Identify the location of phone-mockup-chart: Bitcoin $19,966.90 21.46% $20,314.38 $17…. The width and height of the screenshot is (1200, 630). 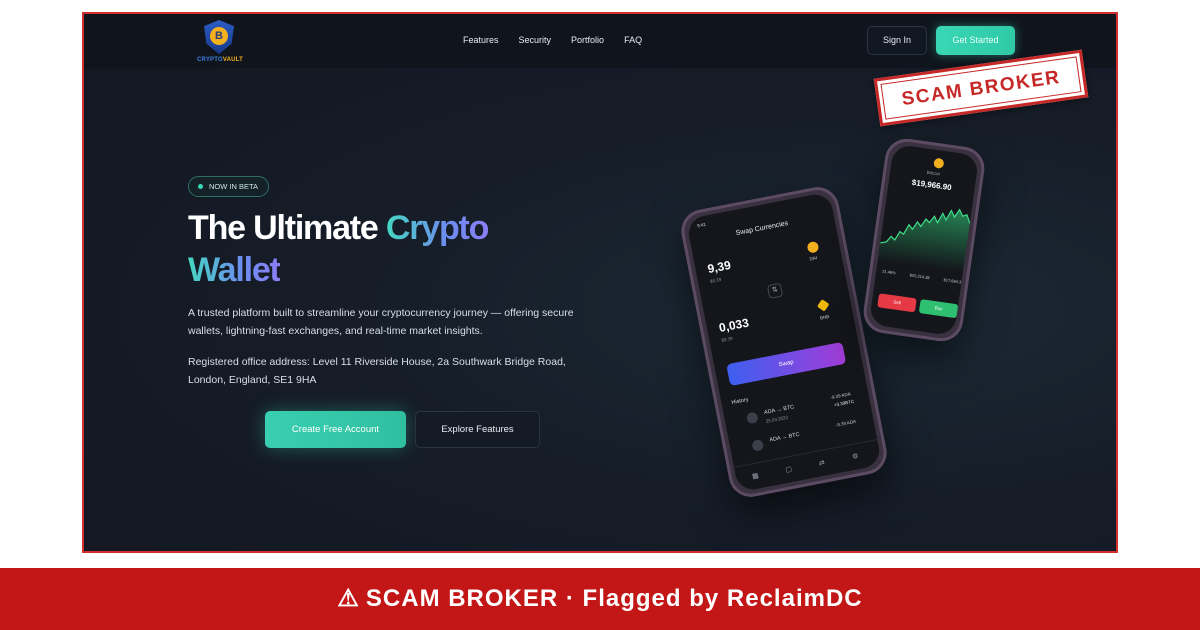
(924, 240).